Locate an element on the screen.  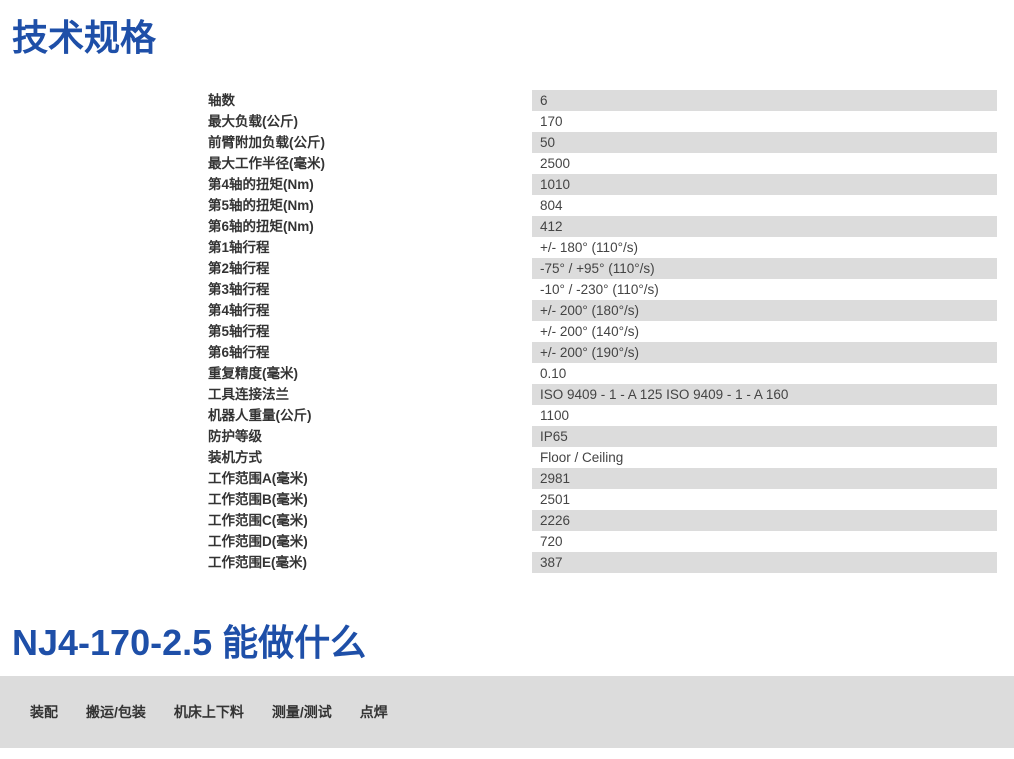
spec-row: 最大工作半径(毫米) 2500 is located at coordinates (602, 163).